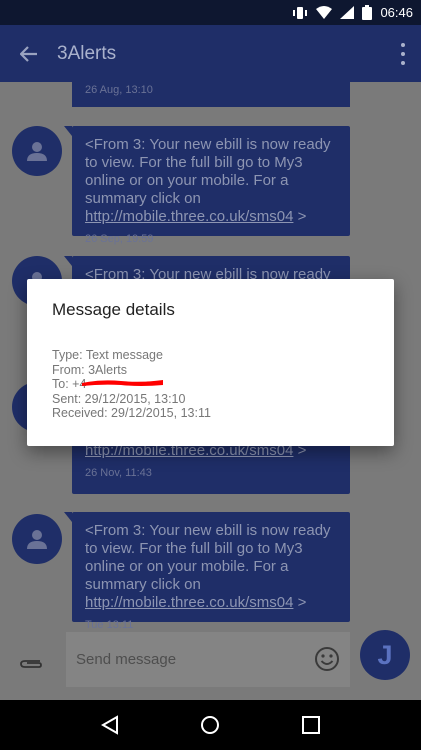 This screenshot has height=750, width=421. Describe the element at coordinates (119, 239) in the screenshot. I see `message-time: 26 Sep, 19:59` at that location.